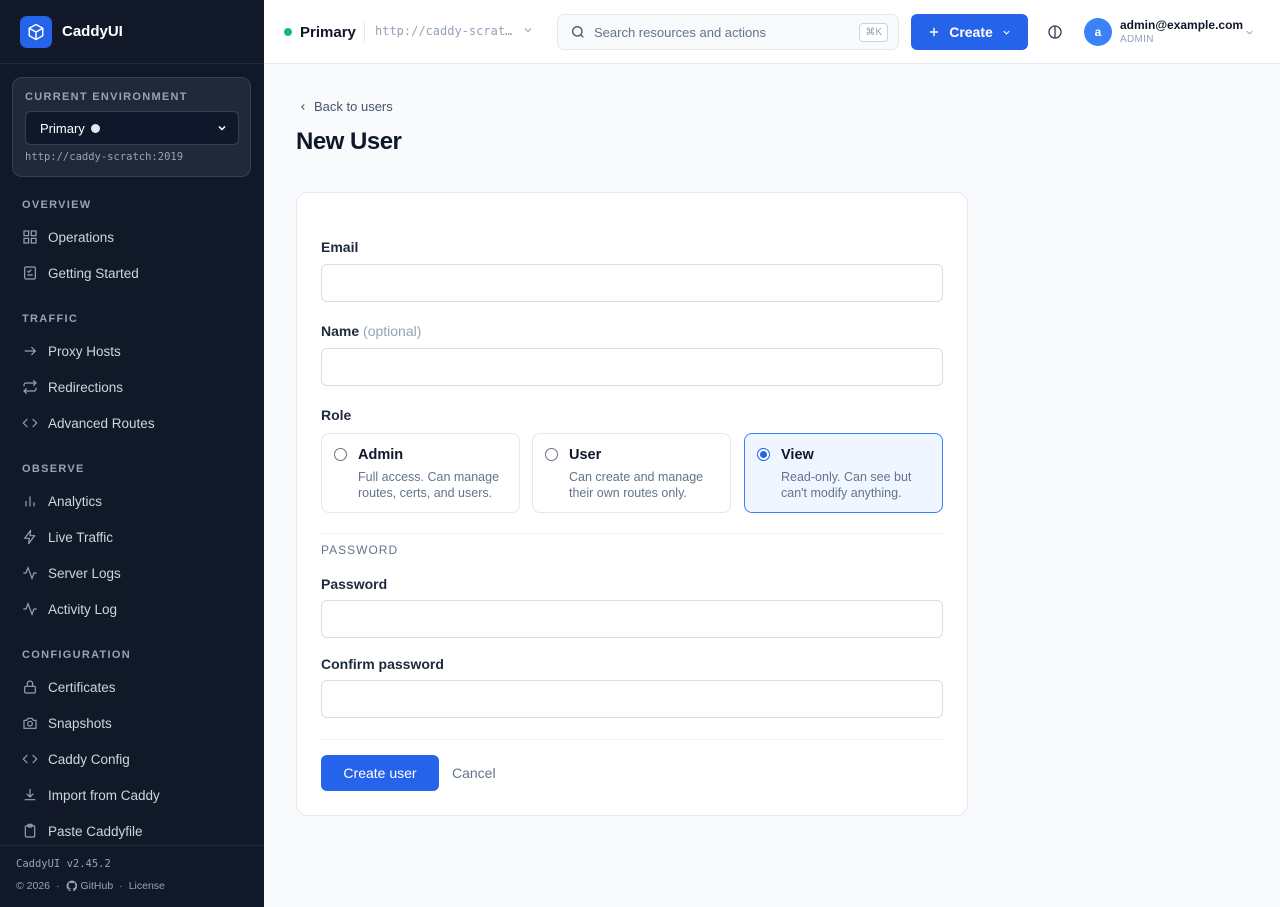 The height and width of the screenshot is (907, 1280). I want to click on sidebar-item-label: Certificates, so click(82, 687).